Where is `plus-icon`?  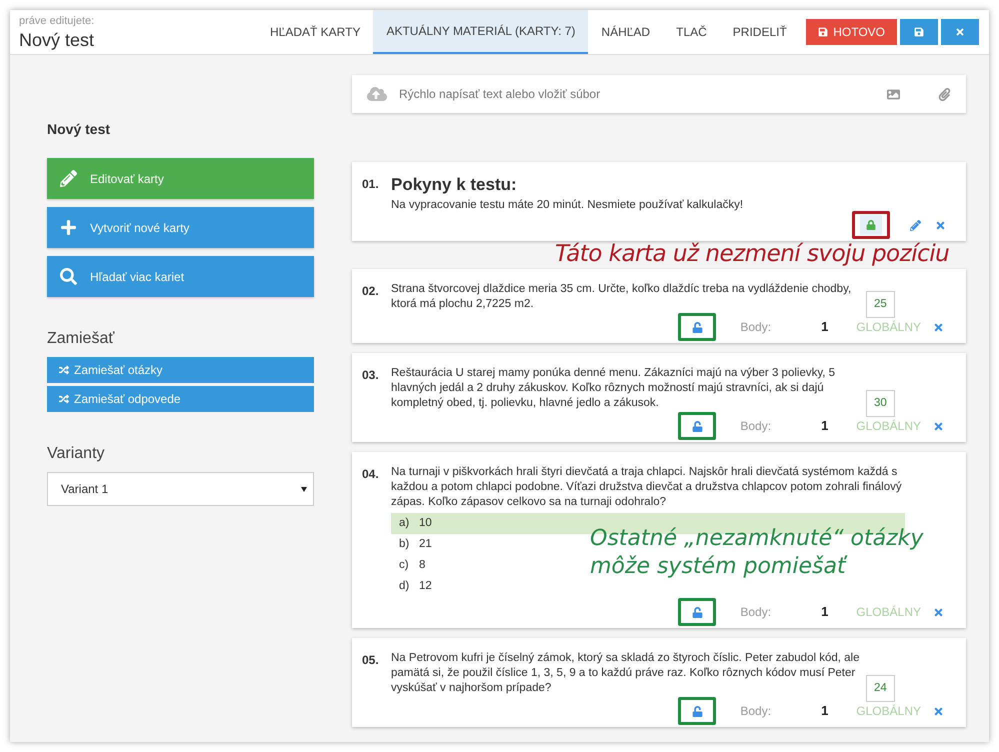 plus-icon is located at coordinates (68, 227).